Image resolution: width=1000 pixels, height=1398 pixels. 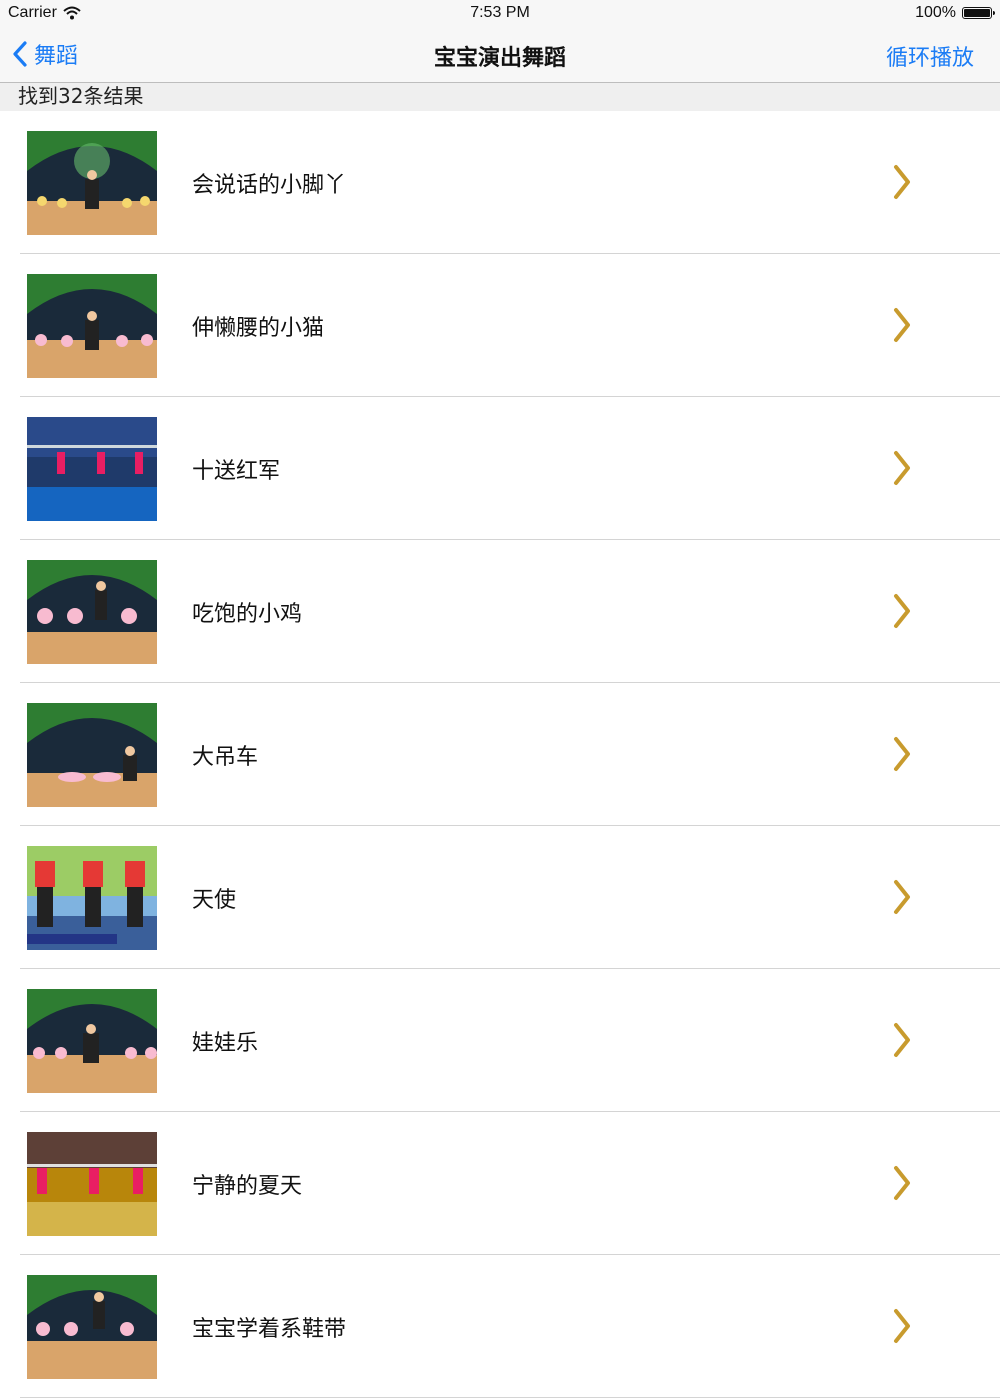 What do you see at coordinates (500, 1183) in the screenshot?
I see `list-item: 宁静的夏天` at bounding box center [500, 1183].